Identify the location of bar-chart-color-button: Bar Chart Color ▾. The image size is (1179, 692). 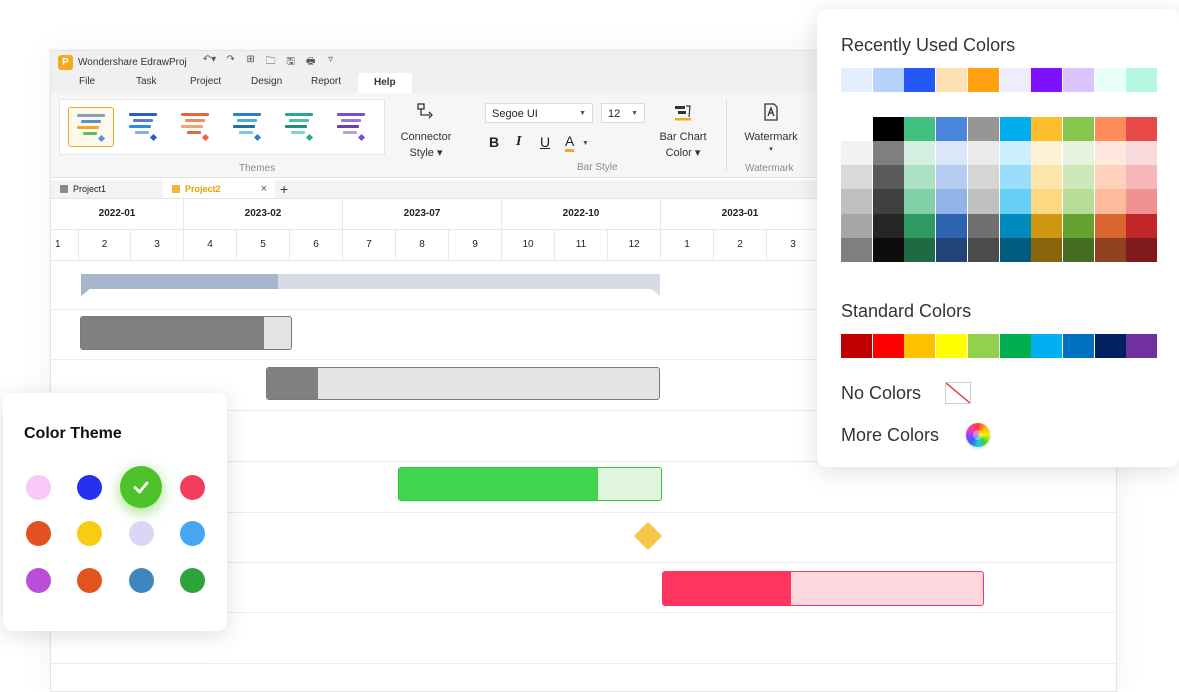
(683, 134).